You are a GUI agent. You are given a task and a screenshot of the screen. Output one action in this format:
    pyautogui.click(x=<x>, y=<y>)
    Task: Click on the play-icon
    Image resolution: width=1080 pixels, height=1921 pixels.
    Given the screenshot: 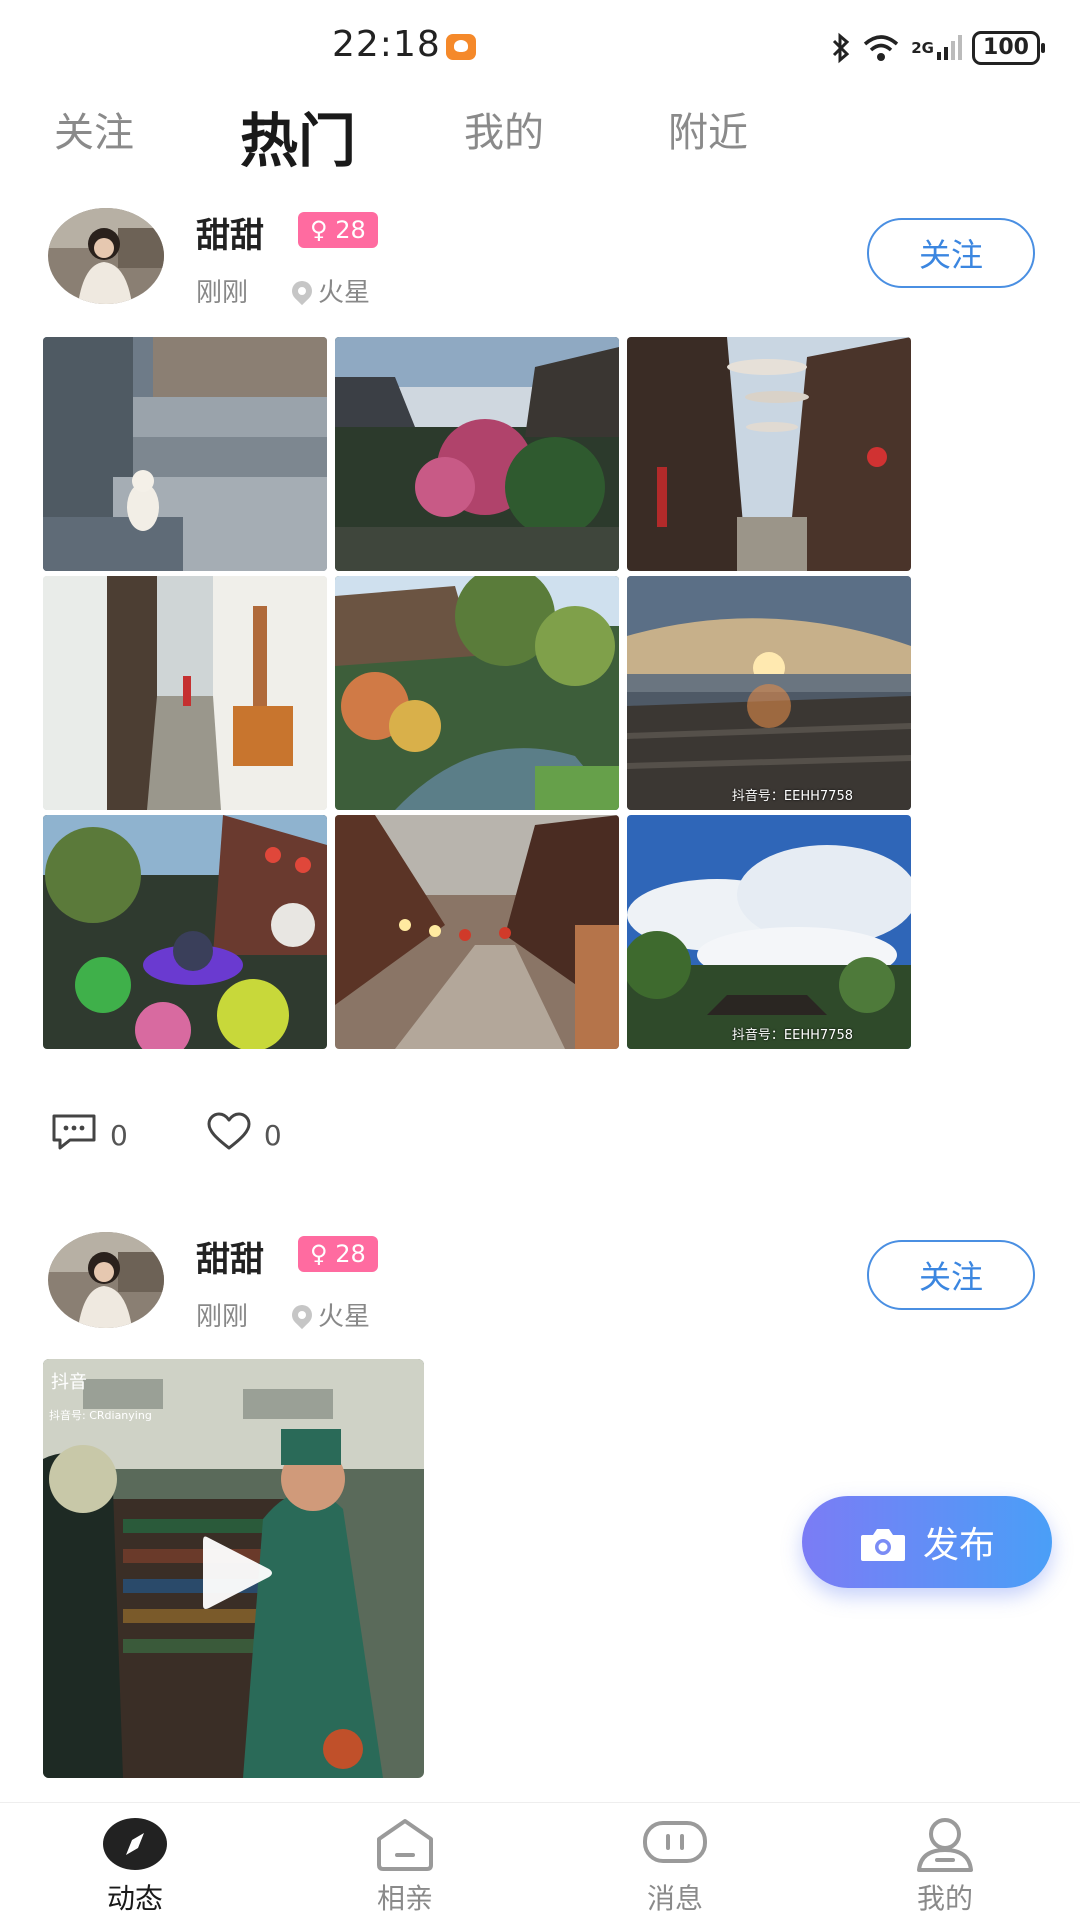 What is the action you would take?
    pyautogui.click(x=235, y=1575)
    